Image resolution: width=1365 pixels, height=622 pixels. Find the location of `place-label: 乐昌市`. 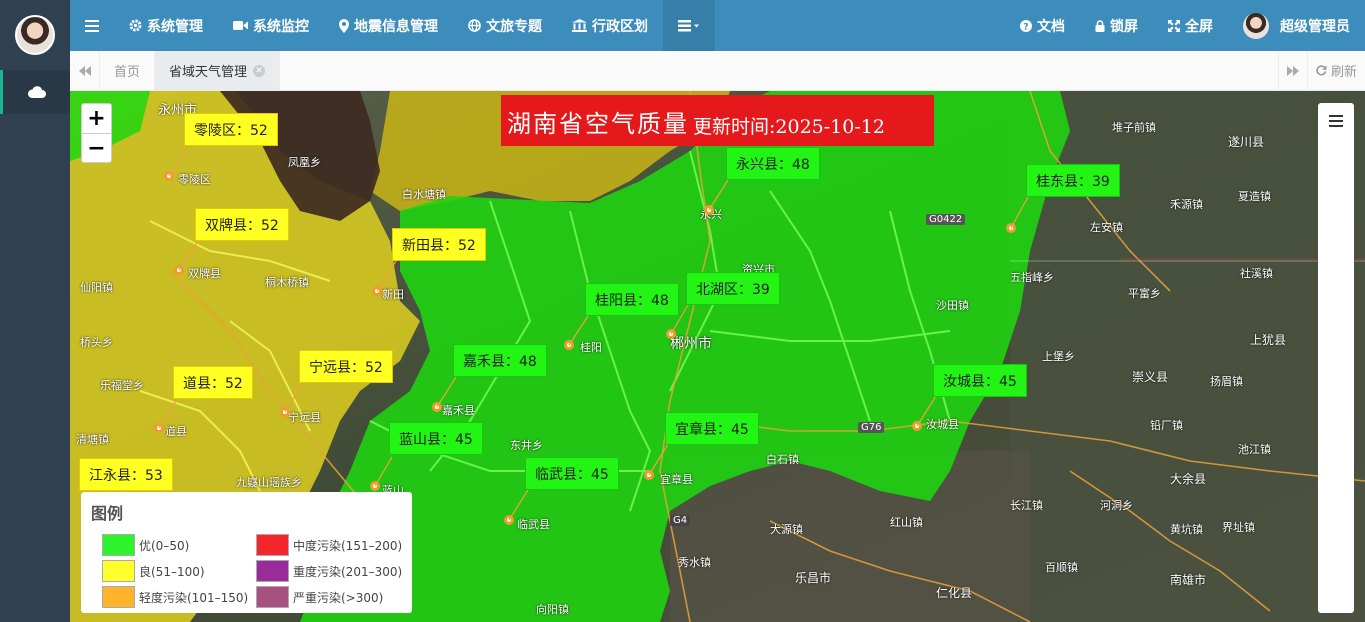

place-label: 乐昌市 is located at coordinates (813, 578).